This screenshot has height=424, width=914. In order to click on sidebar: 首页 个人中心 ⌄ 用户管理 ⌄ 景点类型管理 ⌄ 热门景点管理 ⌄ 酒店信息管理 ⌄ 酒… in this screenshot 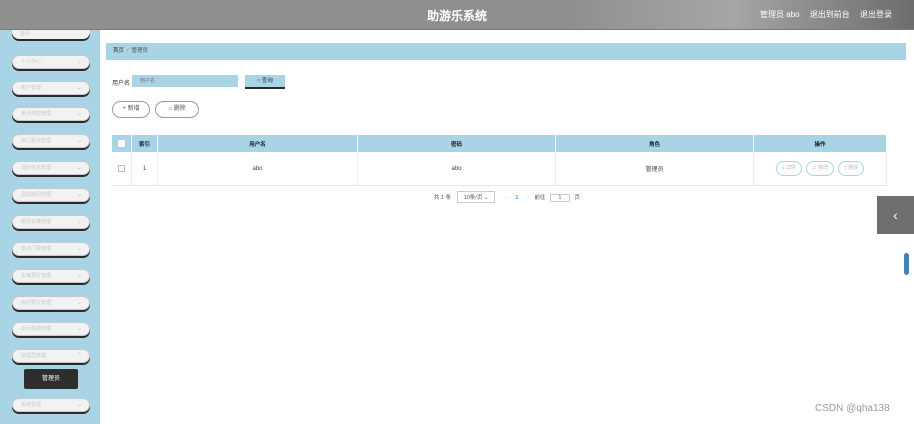, I will do `click(50, 227)`.